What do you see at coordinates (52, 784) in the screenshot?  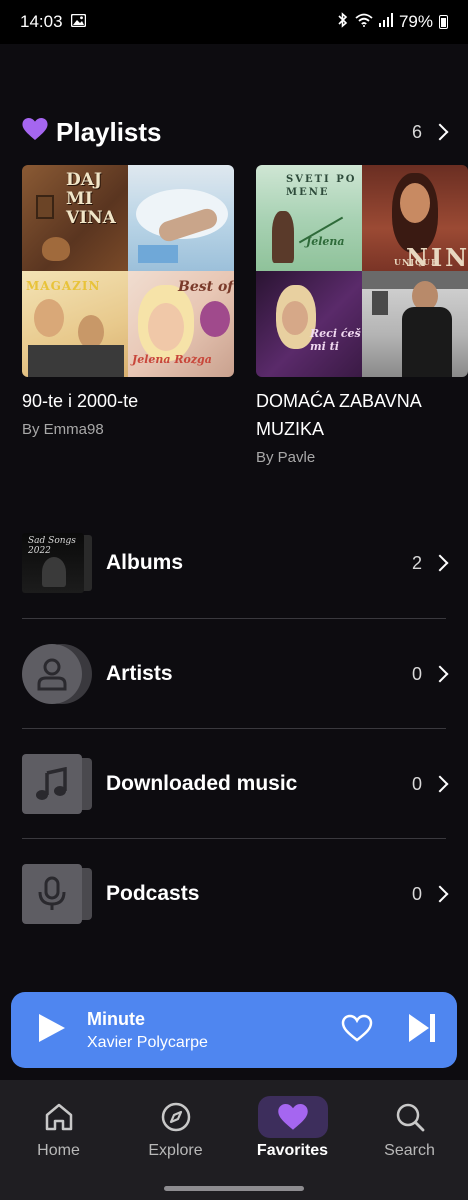 I see `music-note-icon` at bounding box center [52, 784].